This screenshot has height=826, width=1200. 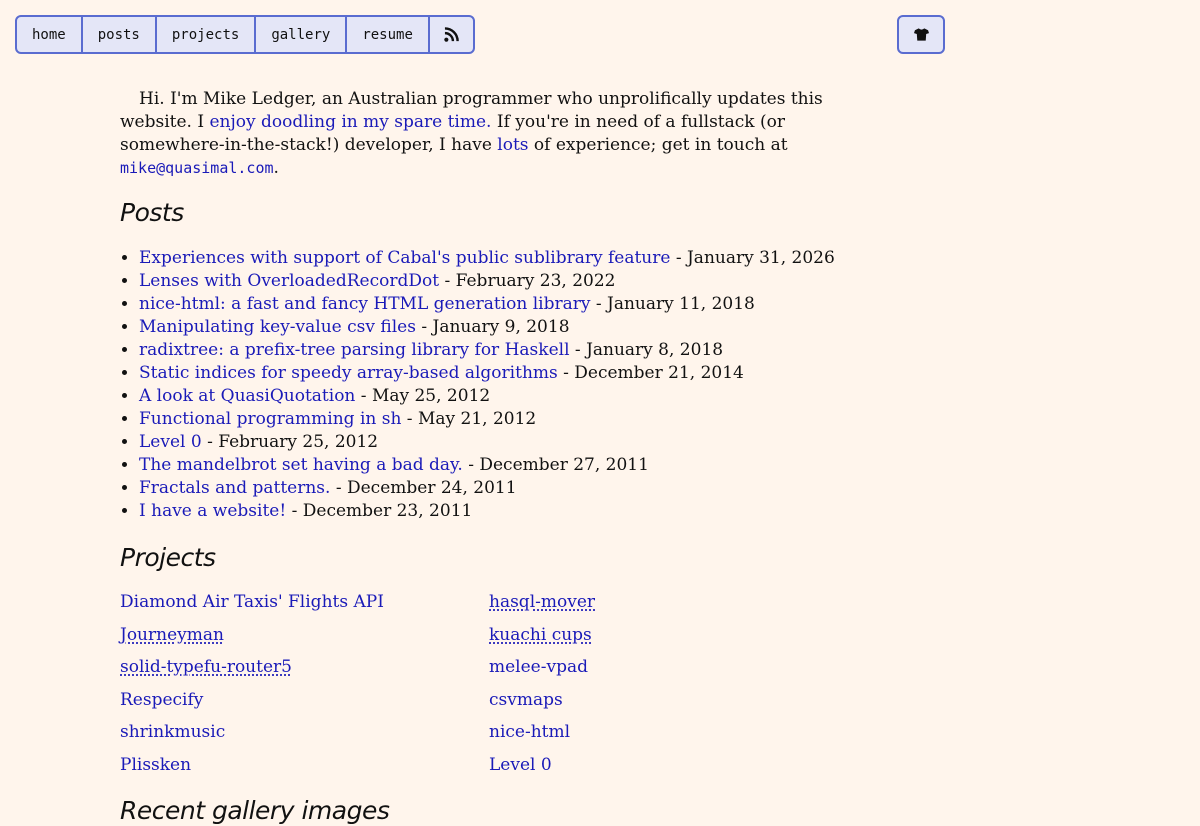 What do you see at coordinates (301, 465) in the screenshot?
I see `post-link: The mandelbrot set having a bad day.` at bounding box center [301, 465].